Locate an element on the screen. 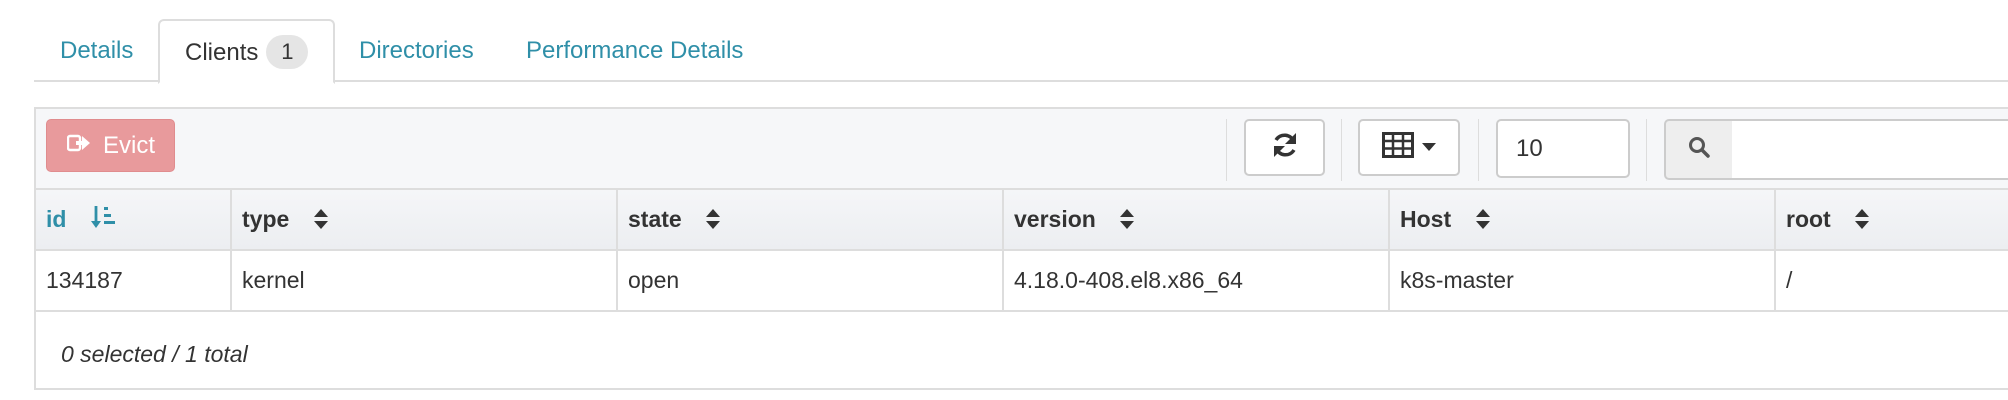  tab-directories: Directories is located at coordinates (416, 50).